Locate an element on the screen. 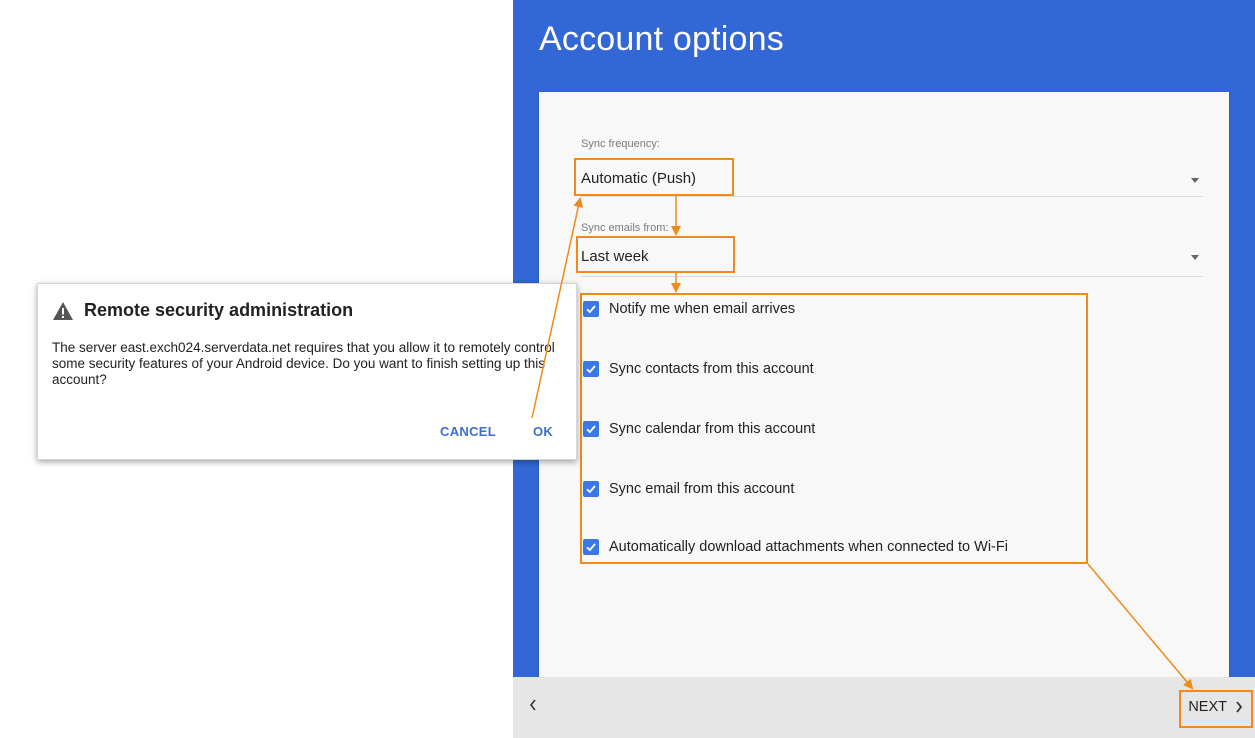  sync-frequency-label: Sync frequency: is located at coordinates (620, 144).